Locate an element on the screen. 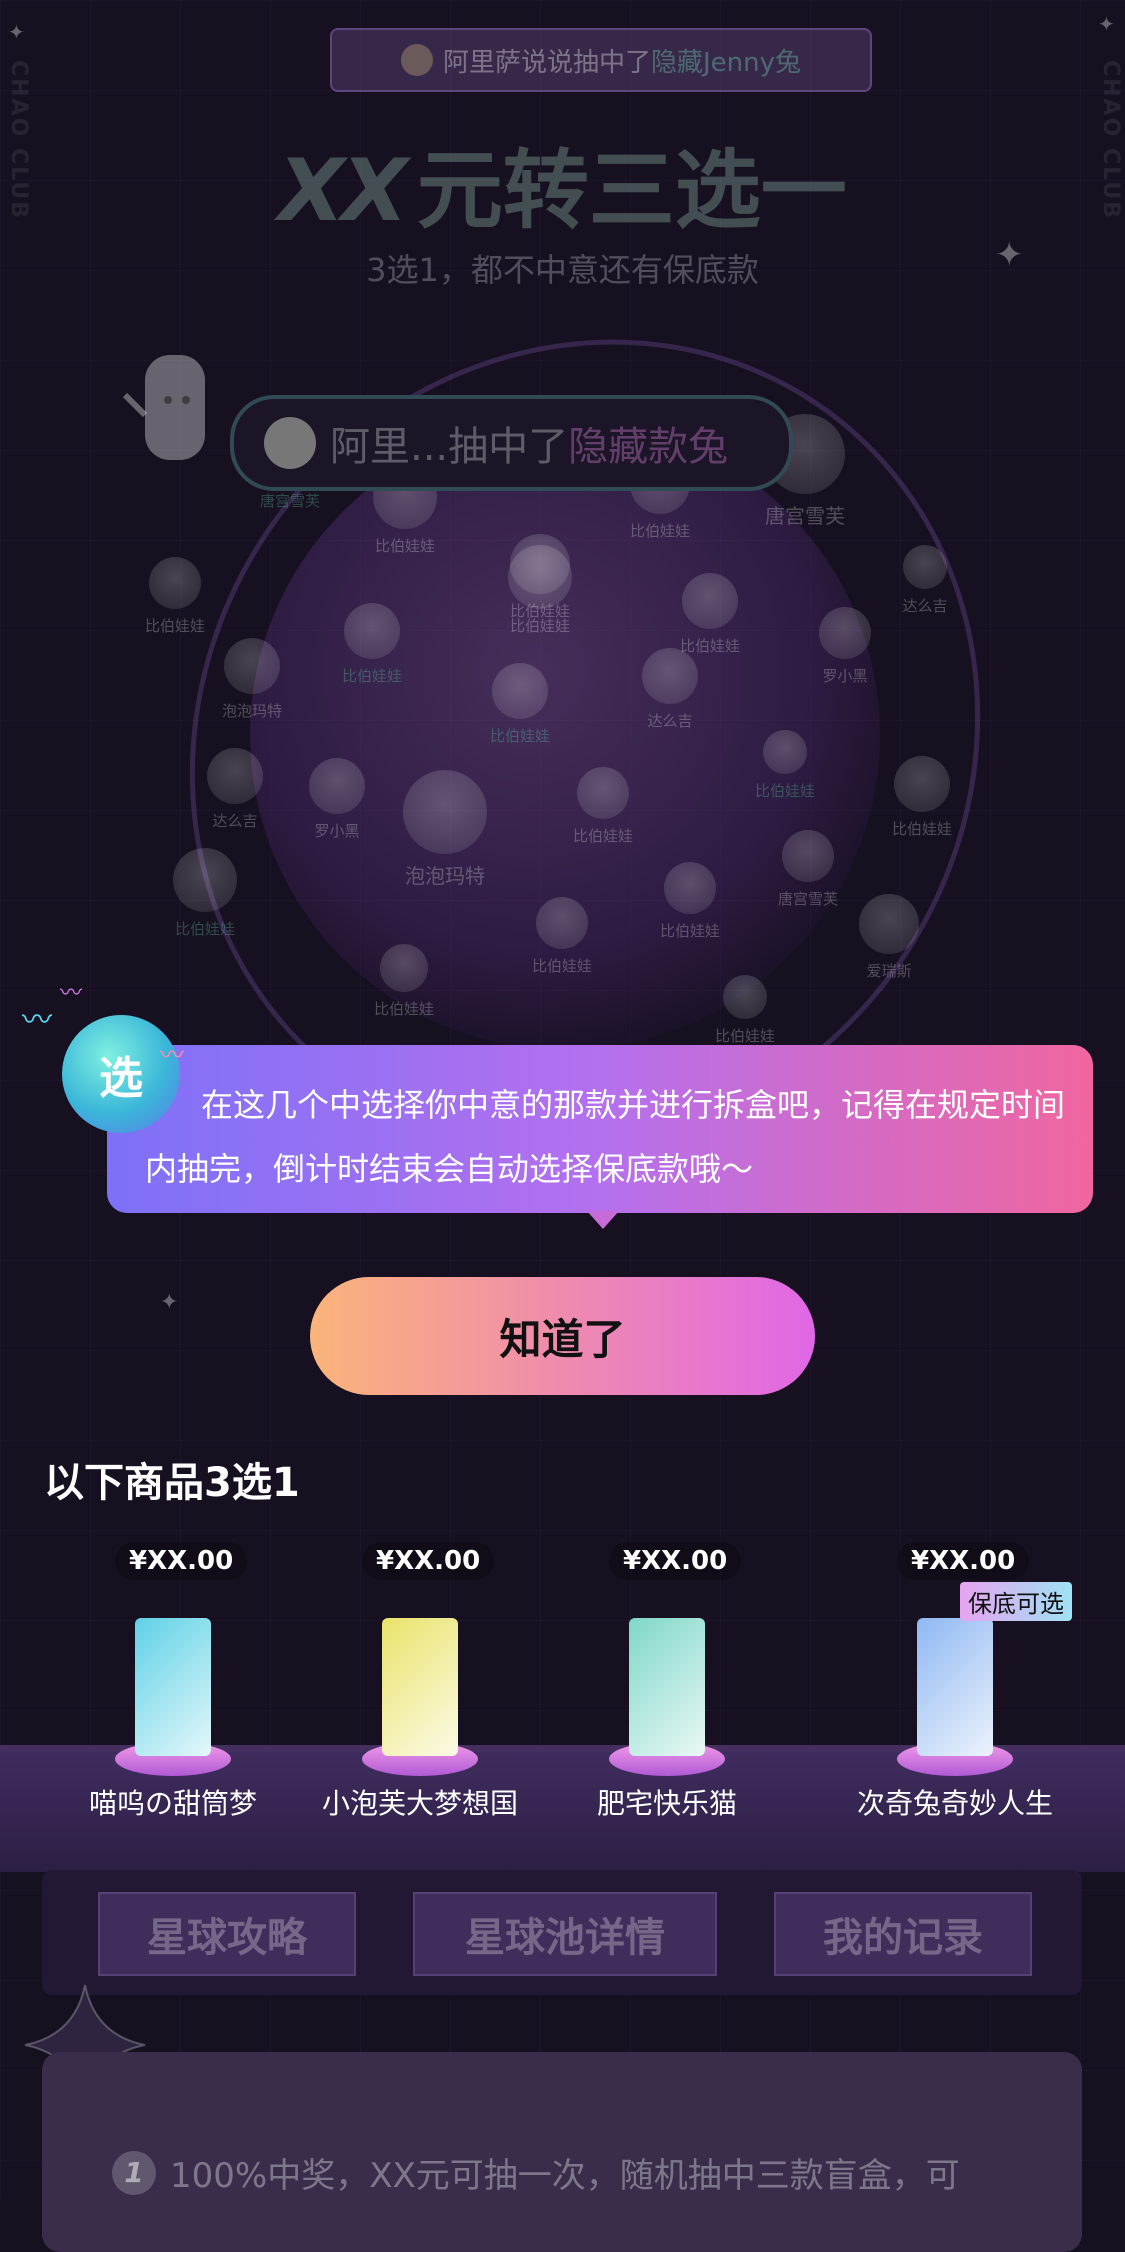 The image size is (1125, 2252). select-badge: 选 is located at coordinates (121, 1074).